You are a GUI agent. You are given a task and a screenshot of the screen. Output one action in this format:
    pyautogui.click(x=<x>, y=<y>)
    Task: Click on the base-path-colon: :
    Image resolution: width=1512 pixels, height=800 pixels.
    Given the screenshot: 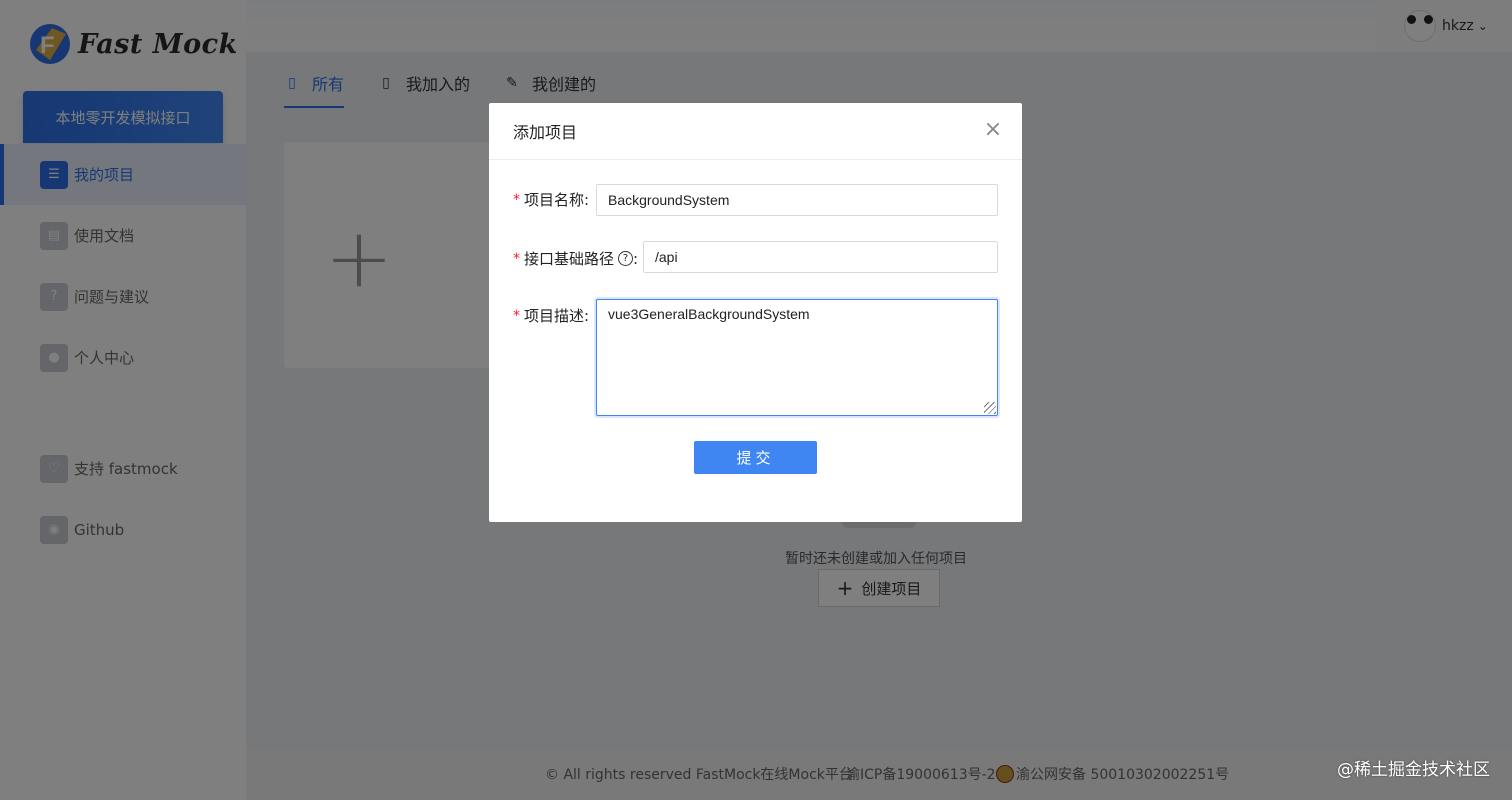 What is the action you would take?
    pyautogui.click(x=636, y=258)
    